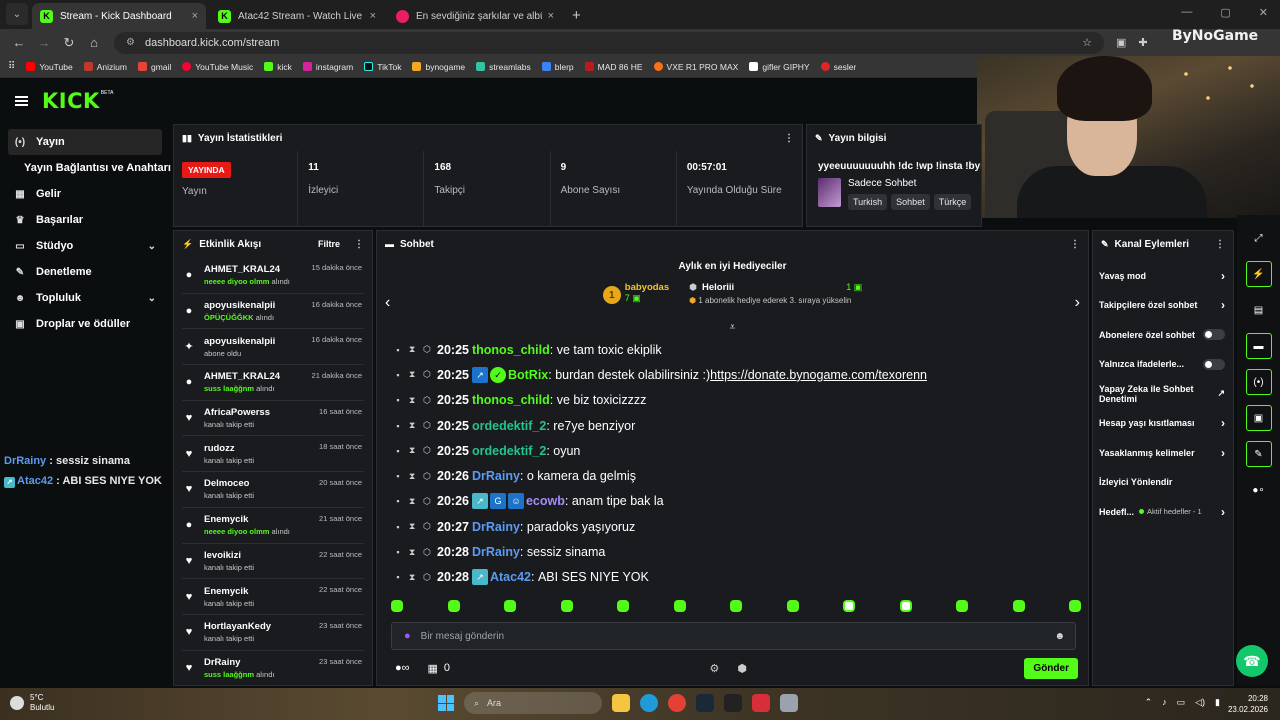 This screenshot has height=720, width=1280. Describe the element at coordinates (402, 668) in the screenshot. I see `channel-points-icon: ●∞` at that location.